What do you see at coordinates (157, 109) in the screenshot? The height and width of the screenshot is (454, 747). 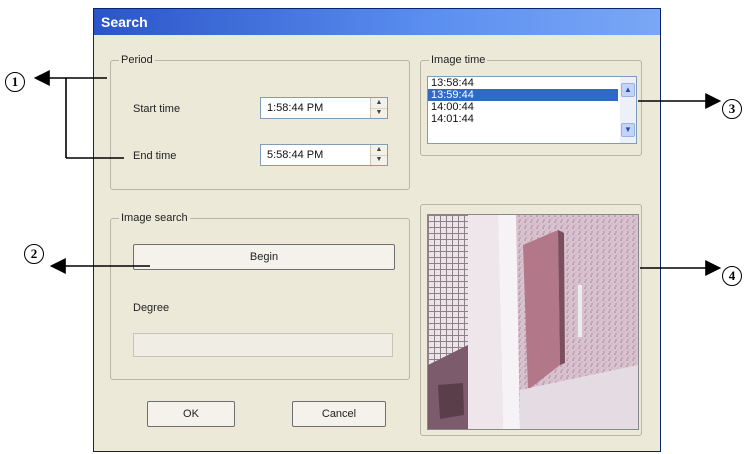 I see `start-time-label: Start time` at bounding box center [157, 109].